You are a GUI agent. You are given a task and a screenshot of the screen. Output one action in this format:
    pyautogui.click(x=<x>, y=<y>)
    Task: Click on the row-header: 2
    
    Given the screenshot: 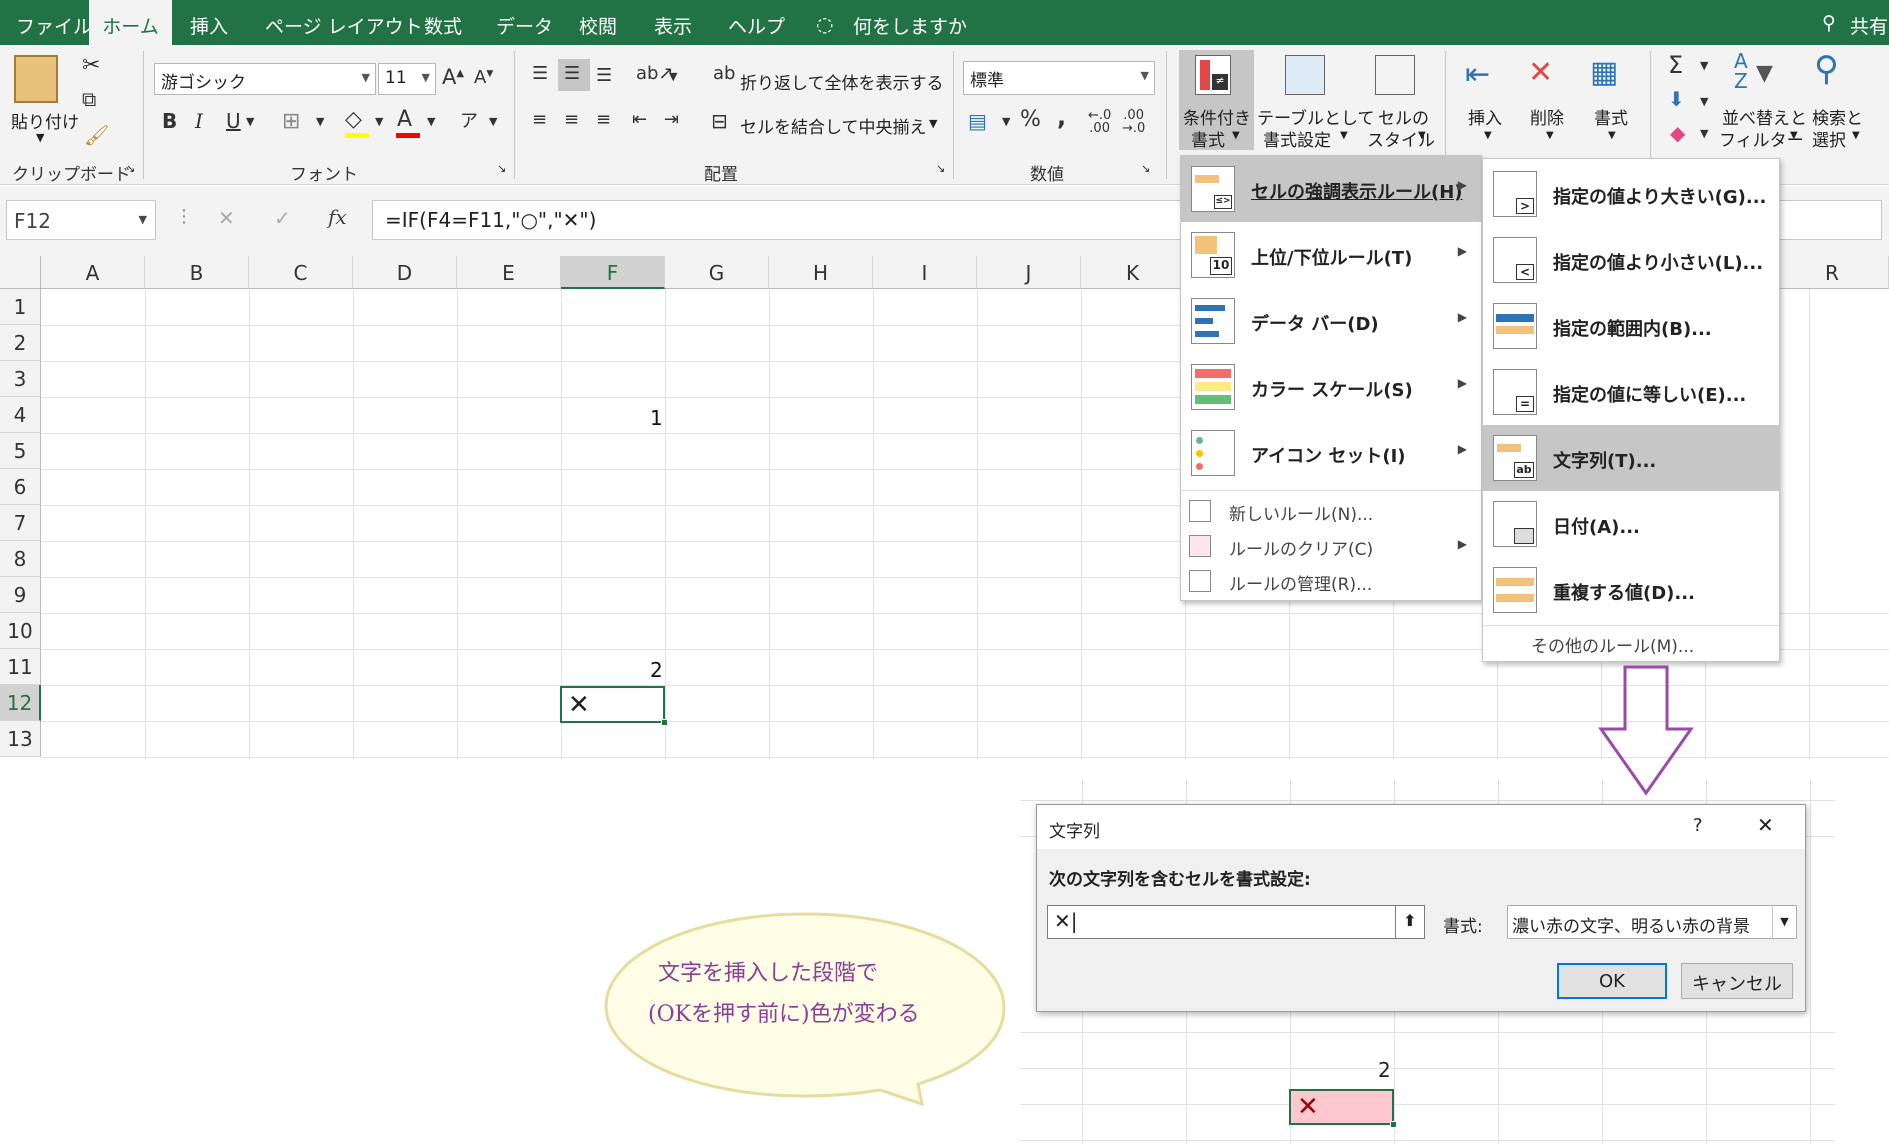 What is the action you would take?
    pyautogui.click(x=20, y=343)
    